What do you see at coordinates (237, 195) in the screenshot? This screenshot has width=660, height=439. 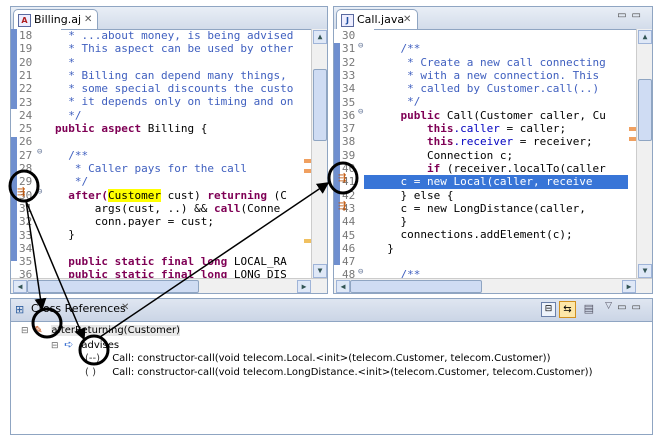 I see `keyword: returning` at bounding box center [237, 195].